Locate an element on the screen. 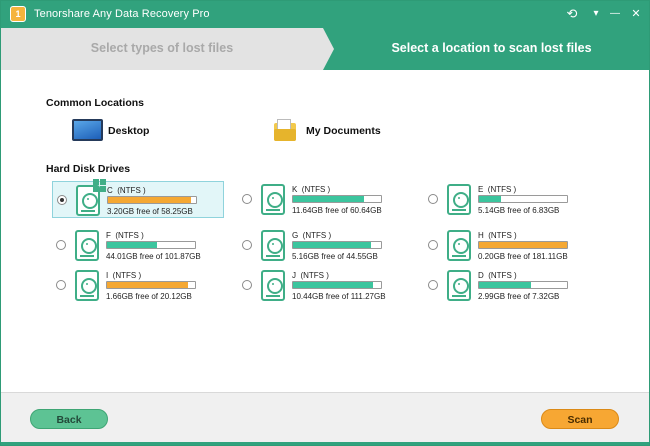 This screenshot has height=446, width=650. drive-name: G (NTFS ) is located at coordinates (312, 235).